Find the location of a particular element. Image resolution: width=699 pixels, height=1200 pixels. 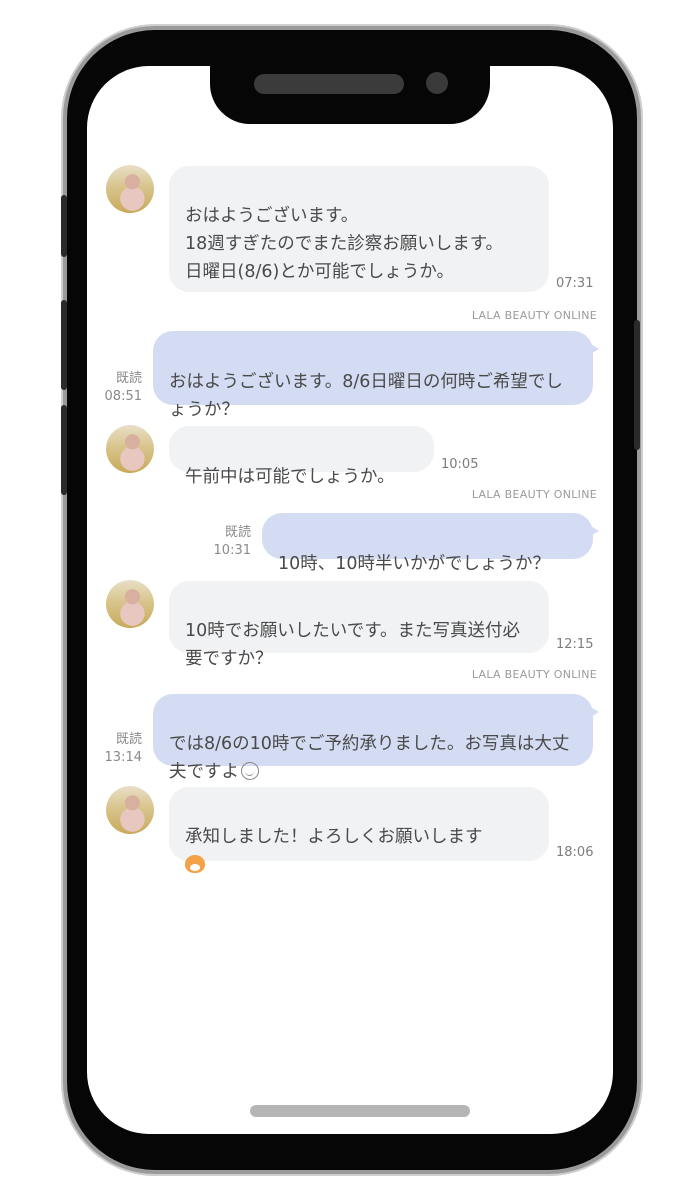

incoming-message-bubble: 午前中は可能でしょうか。 is located at coordinates (301, 456).